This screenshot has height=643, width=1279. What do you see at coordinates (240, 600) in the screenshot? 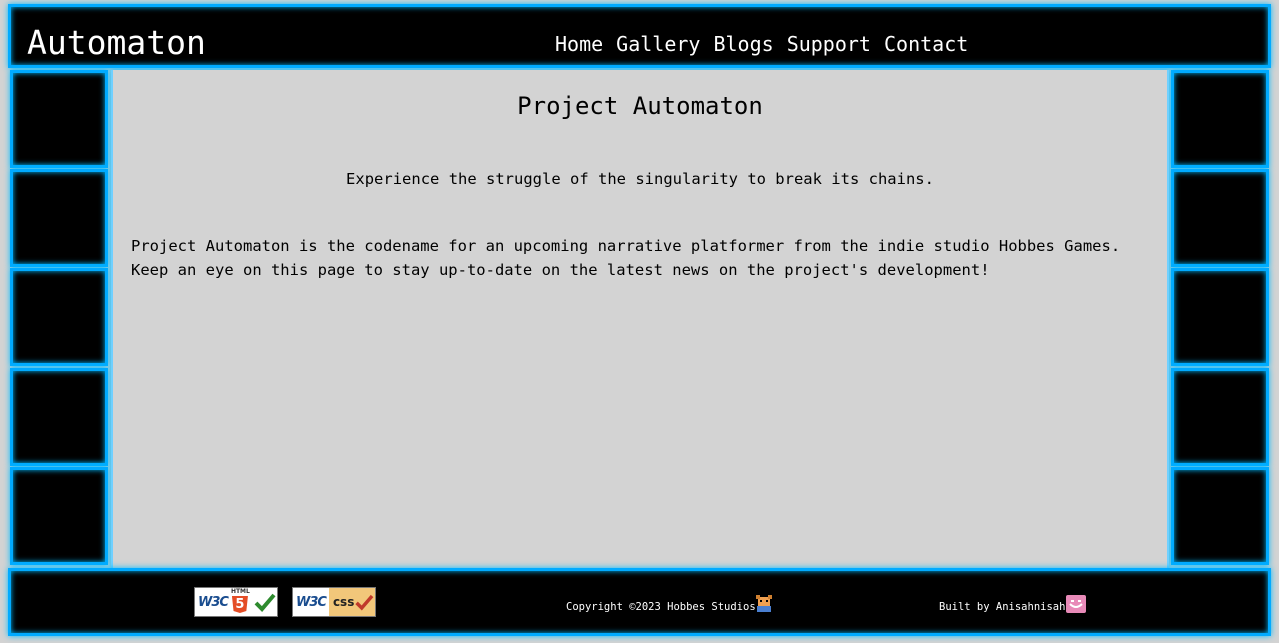
I see `html5-icon: HTML 5` at bounding box center [240, 600].